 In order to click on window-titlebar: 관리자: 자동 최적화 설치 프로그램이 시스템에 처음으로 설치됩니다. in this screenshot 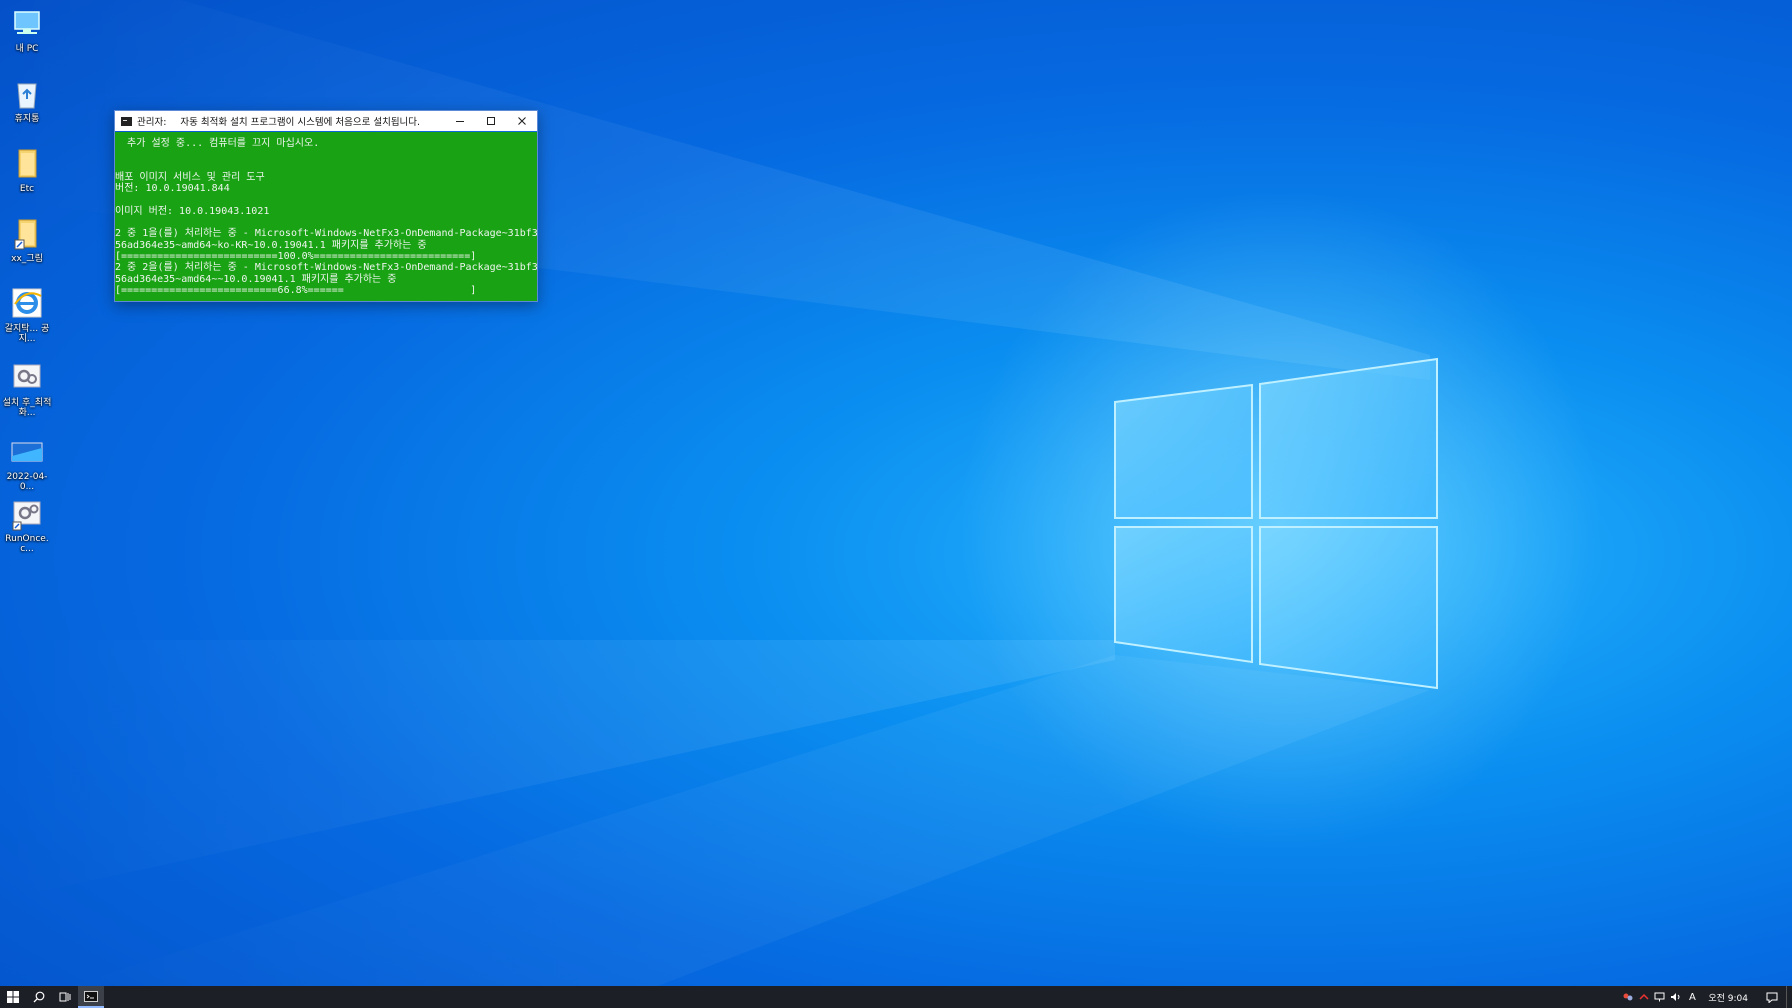, I will do `click(326, 121)`.